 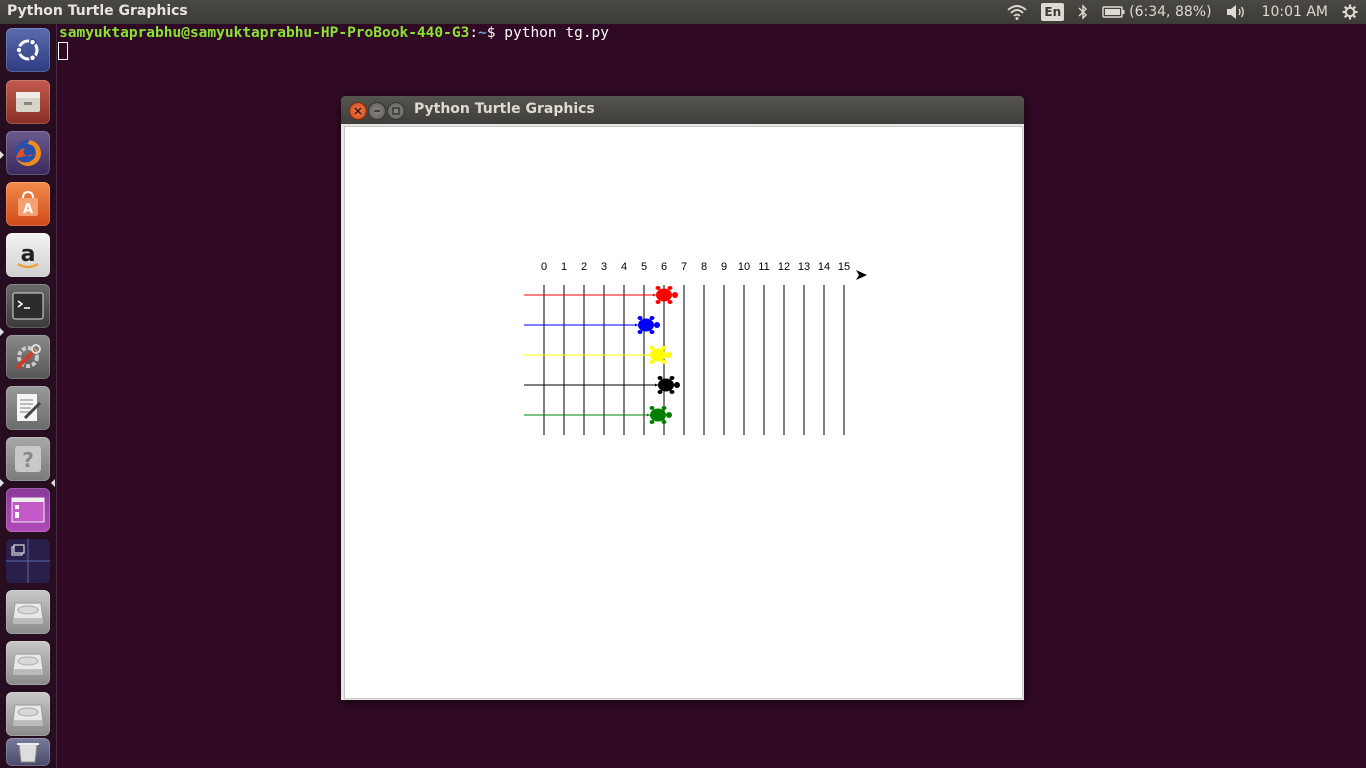 I want to click on focused-indicator, so click(x=53, y=483).